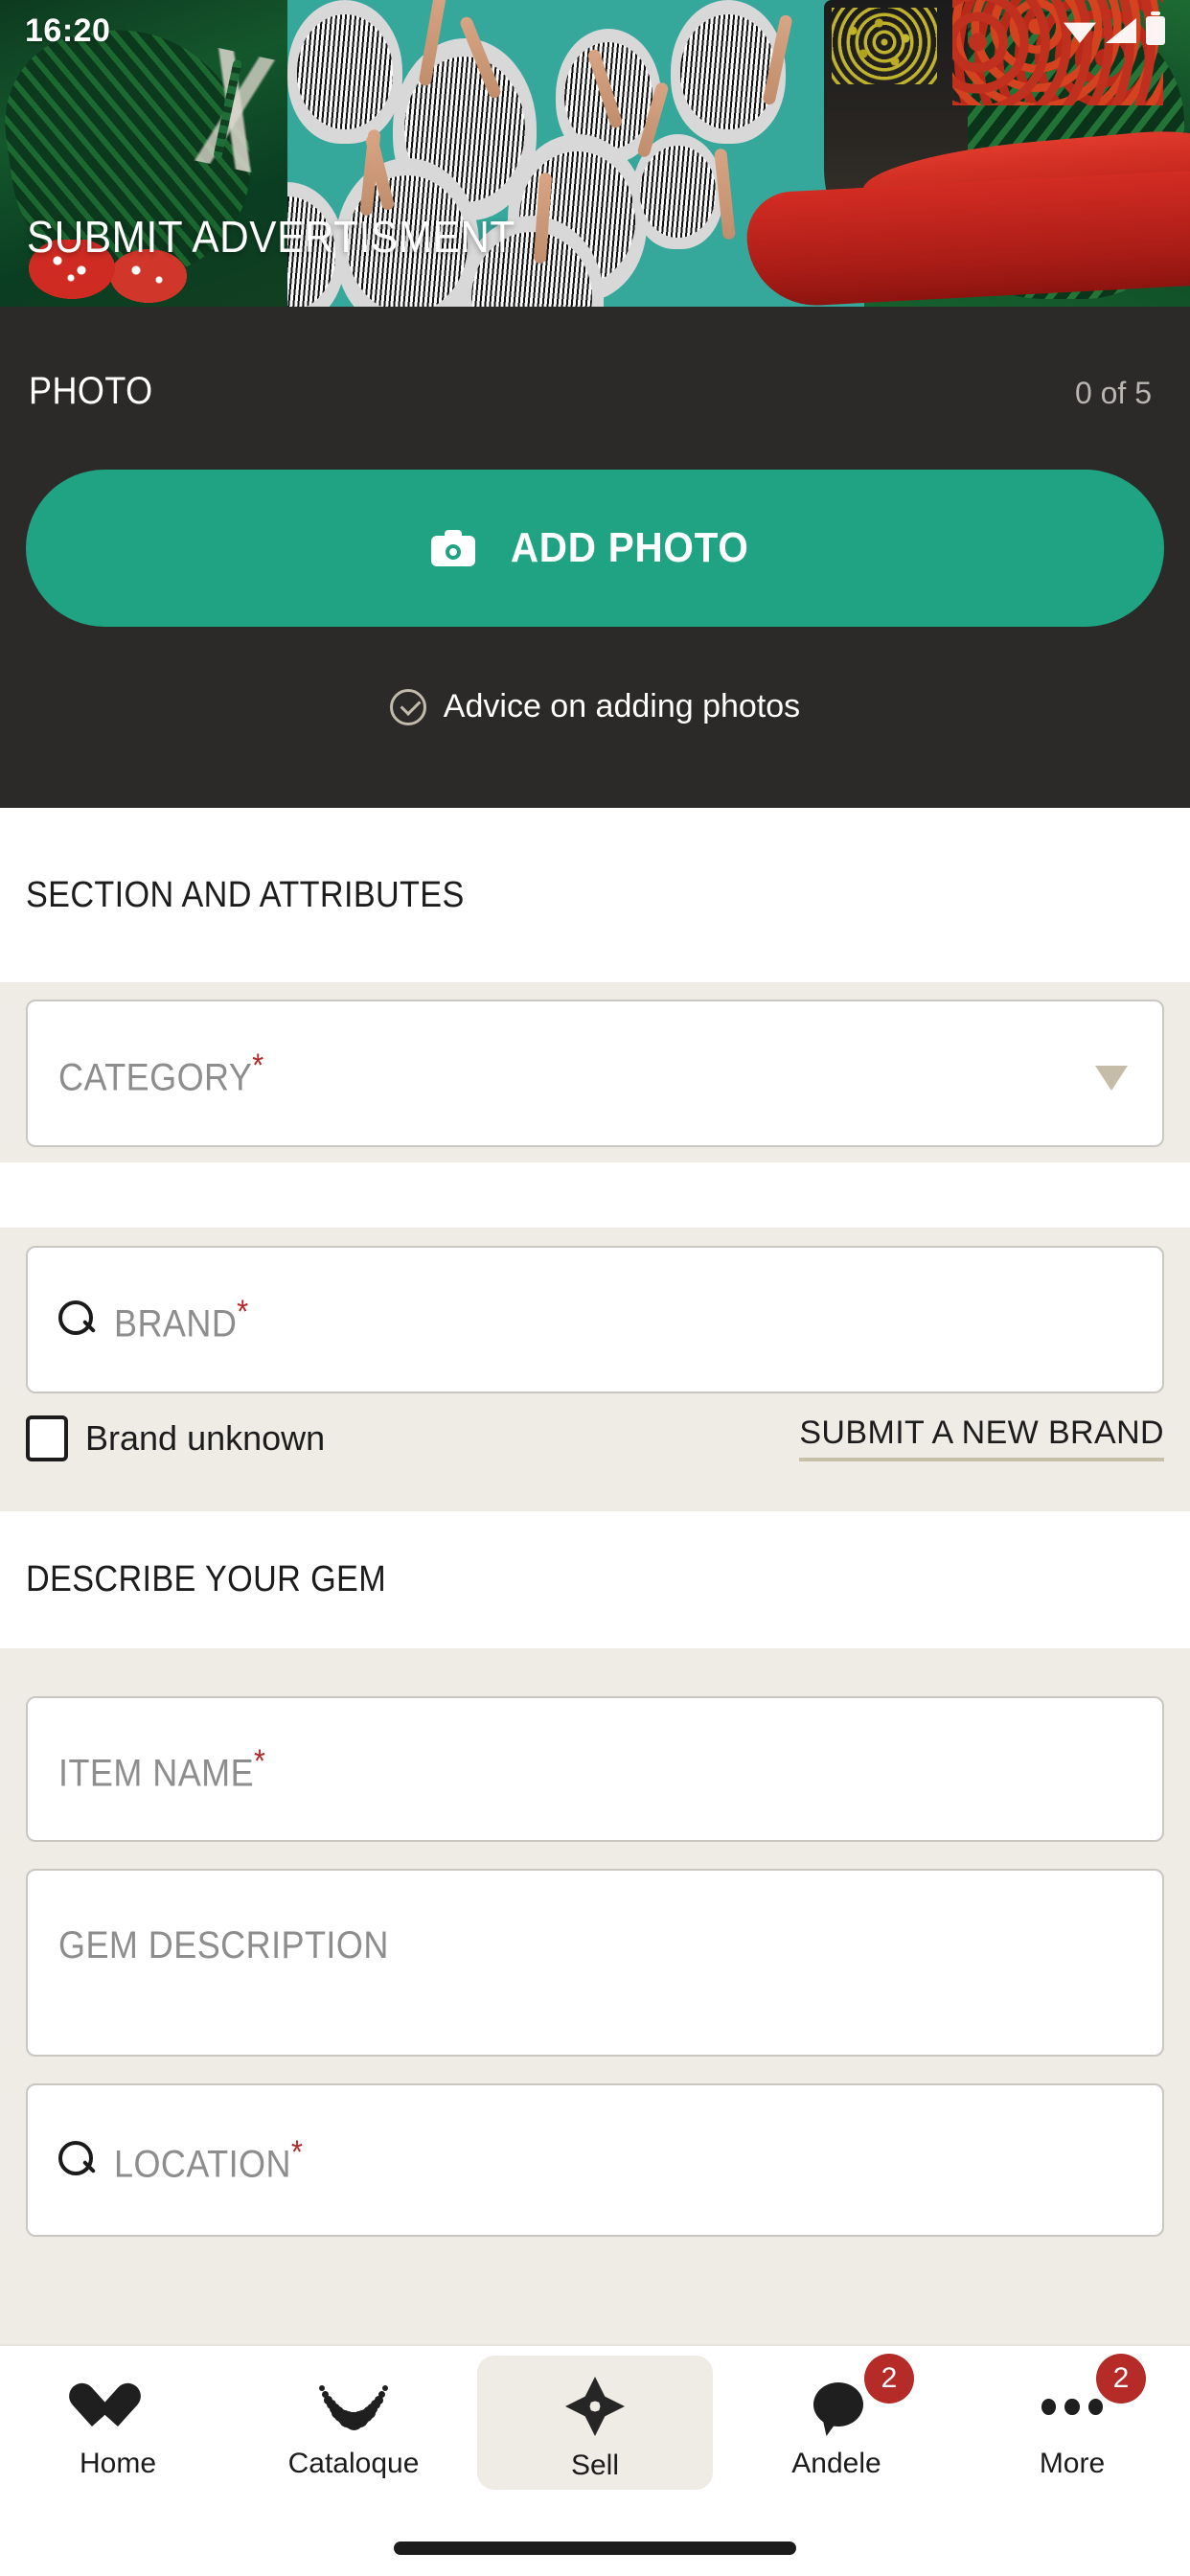 The image size is (1190, 2576). What do you see at coordinates (595, 360) in the screenshot?
I see `photo-section-header: PHOTO 0 of 5` at bounding box center [595, 360].